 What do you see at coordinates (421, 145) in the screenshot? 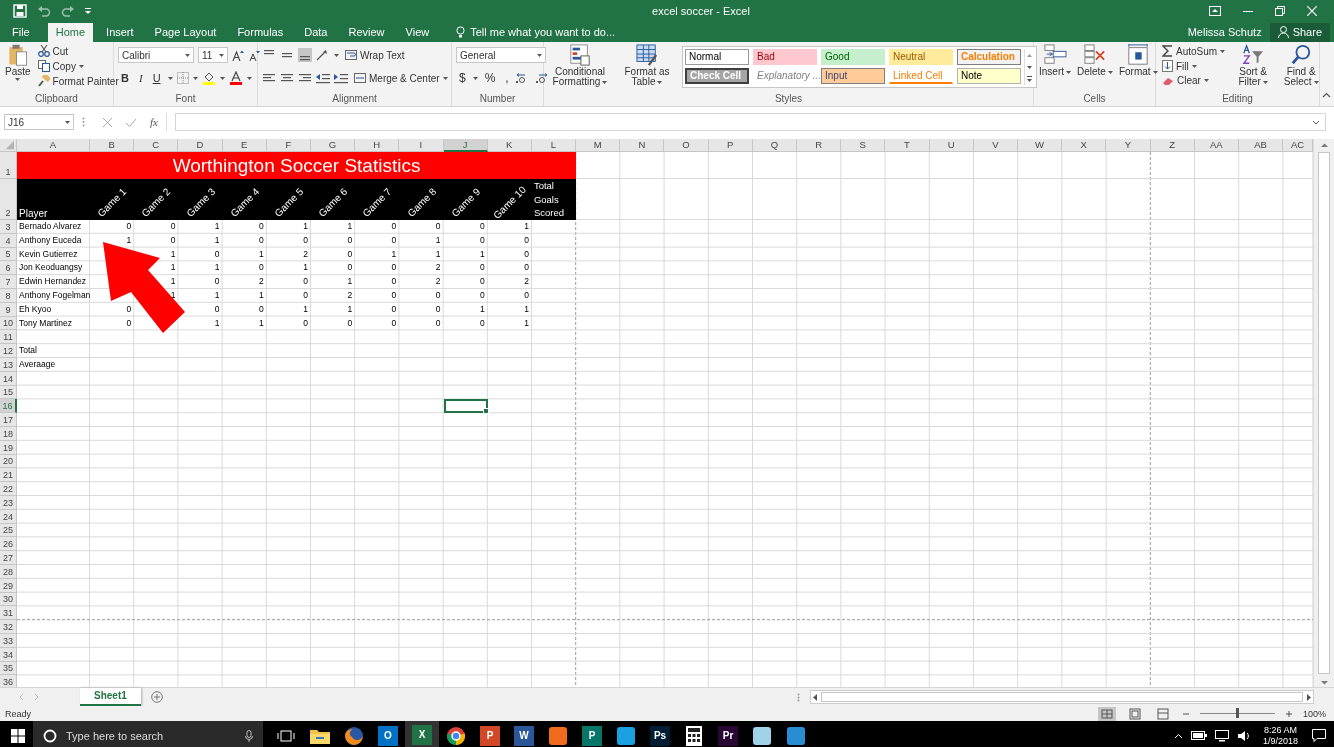
I see `column-header: I` at bounding box center [421, 145].